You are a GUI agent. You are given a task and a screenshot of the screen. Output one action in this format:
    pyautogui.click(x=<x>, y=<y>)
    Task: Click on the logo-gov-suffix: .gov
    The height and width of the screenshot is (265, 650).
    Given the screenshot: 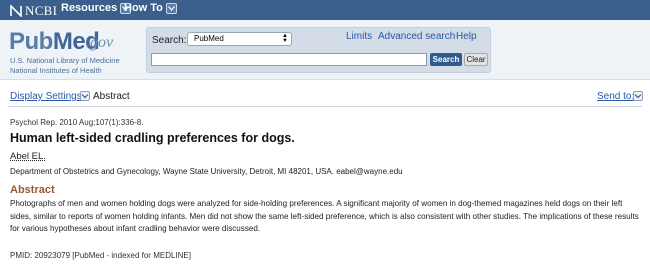 What is the action you would take?
    pyautogui.click(x=100, y=42)
    